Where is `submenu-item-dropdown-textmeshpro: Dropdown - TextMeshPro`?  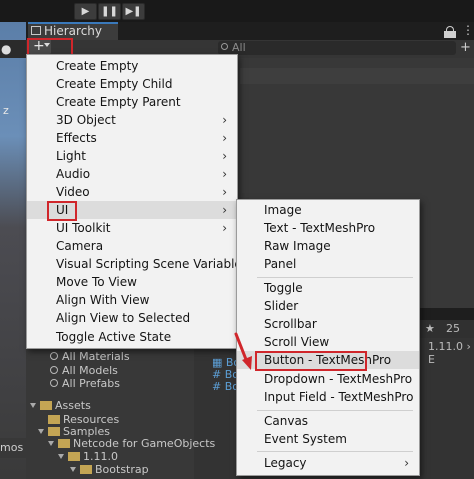 submenu-item-dropdown-textmeshpro: Dropdown - TextMeshPro is located at coordinates (328, 379).